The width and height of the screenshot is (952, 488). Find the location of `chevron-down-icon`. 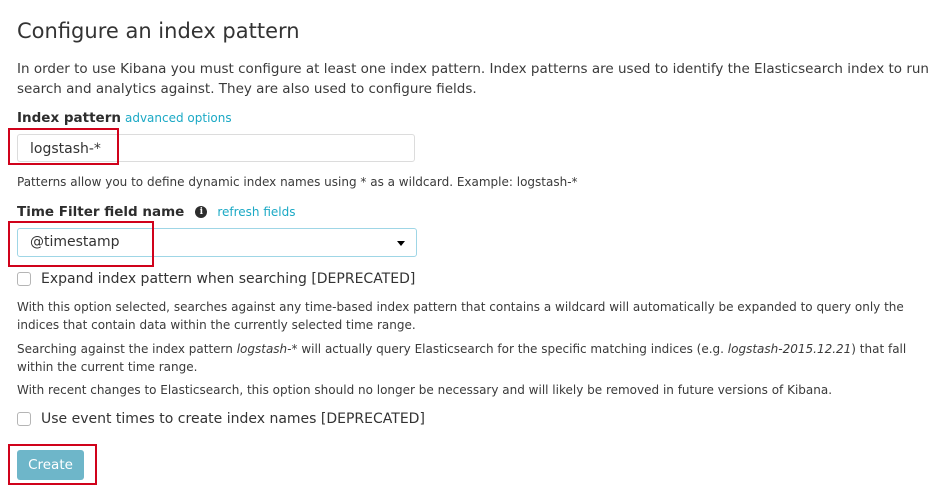

chevron-down-icon is located at coordinates (401, 243).